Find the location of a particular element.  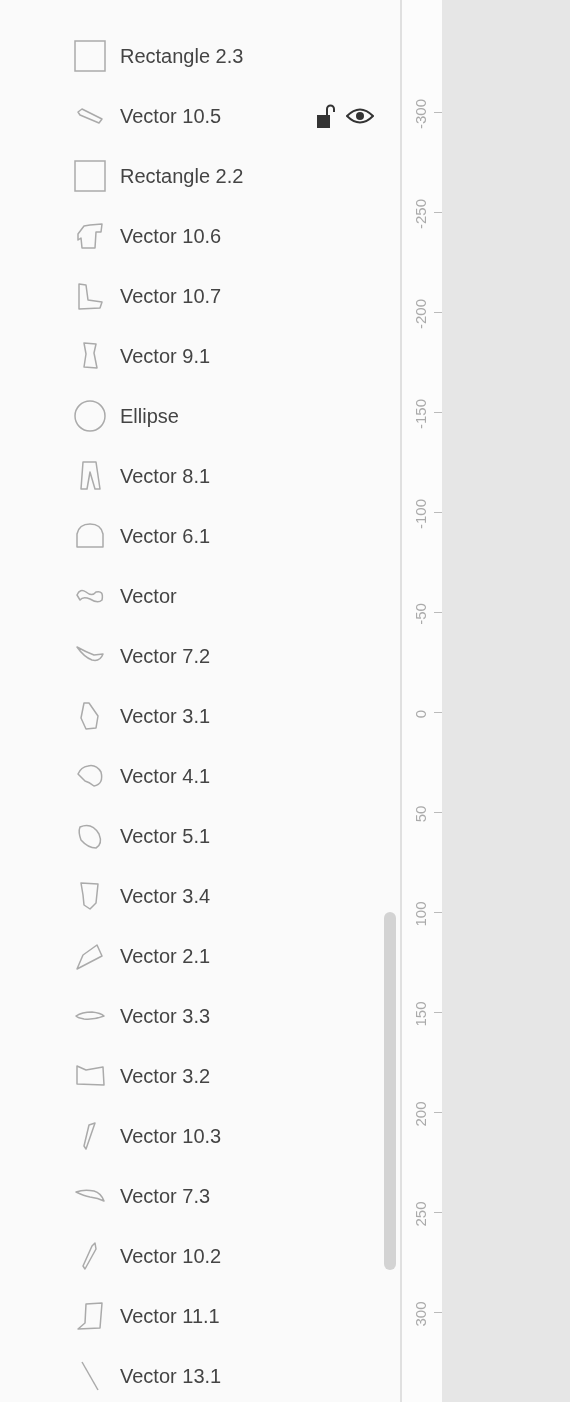

layer-name: Vector 8.1 is located at coordinates (247, 476).